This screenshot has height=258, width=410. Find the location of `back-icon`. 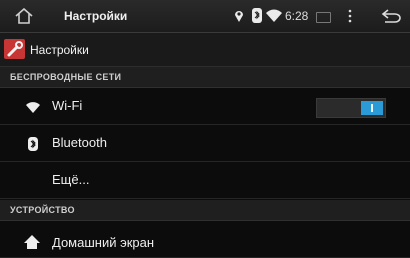

back-icon is located at coordinates (391, 16).